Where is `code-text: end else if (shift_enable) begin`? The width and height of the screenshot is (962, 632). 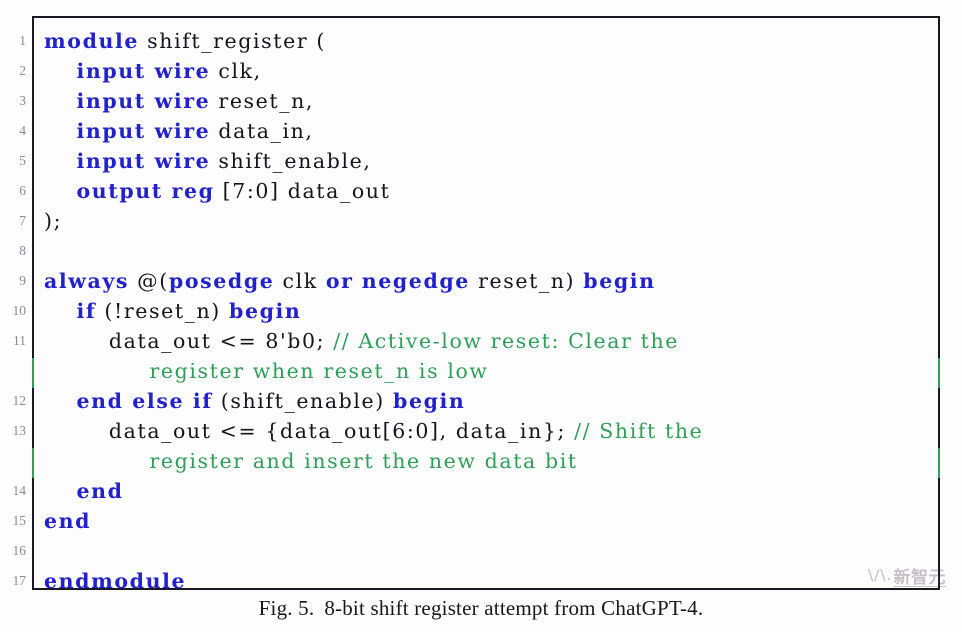 code-text: end else if (shift_enable) begin is located at coordinates (254, 401).